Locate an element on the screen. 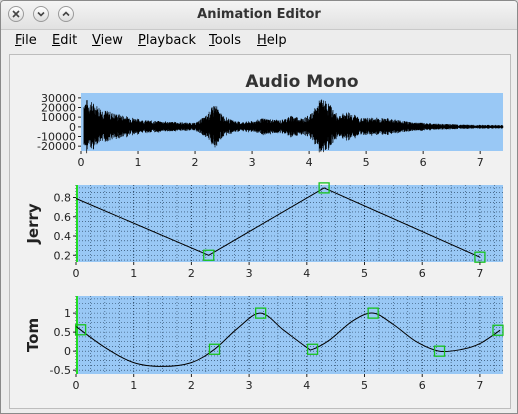 The height and width of the screenshot is (414, 518). y-tick-label: -20000 is located at coordinates (56, 146).